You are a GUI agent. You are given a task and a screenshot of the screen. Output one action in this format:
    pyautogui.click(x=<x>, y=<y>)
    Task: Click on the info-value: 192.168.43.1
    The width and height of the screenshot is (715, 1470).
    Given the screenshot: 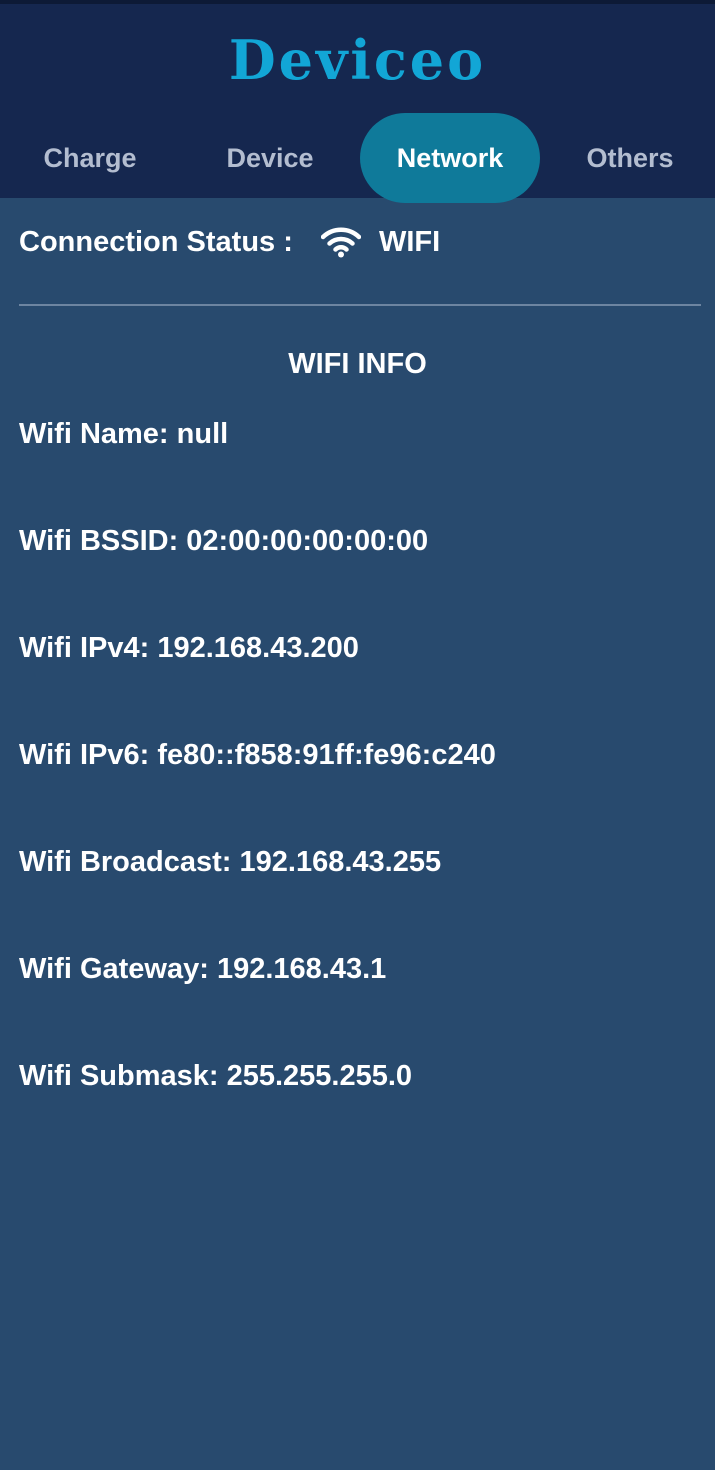 What is the action you would take?
    pyautogui.click(x=301, y=969)
    